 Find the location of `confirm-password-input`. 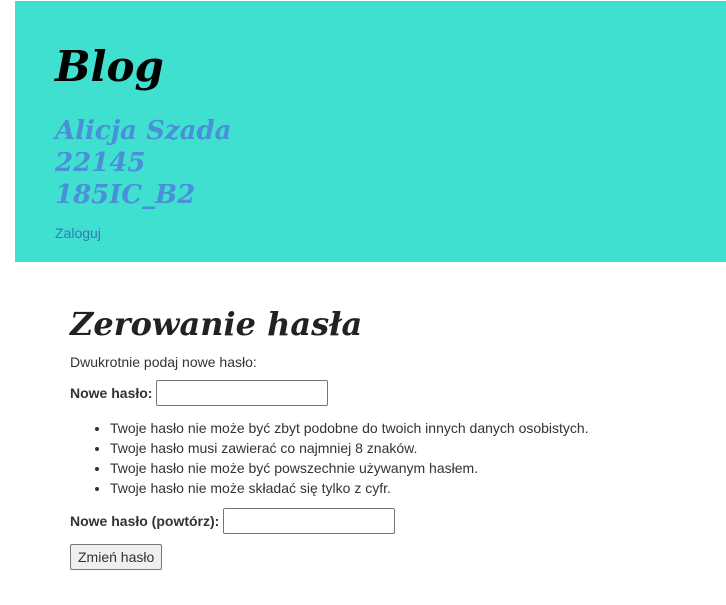

confirm-password-input is located at coordinates (309, 521).